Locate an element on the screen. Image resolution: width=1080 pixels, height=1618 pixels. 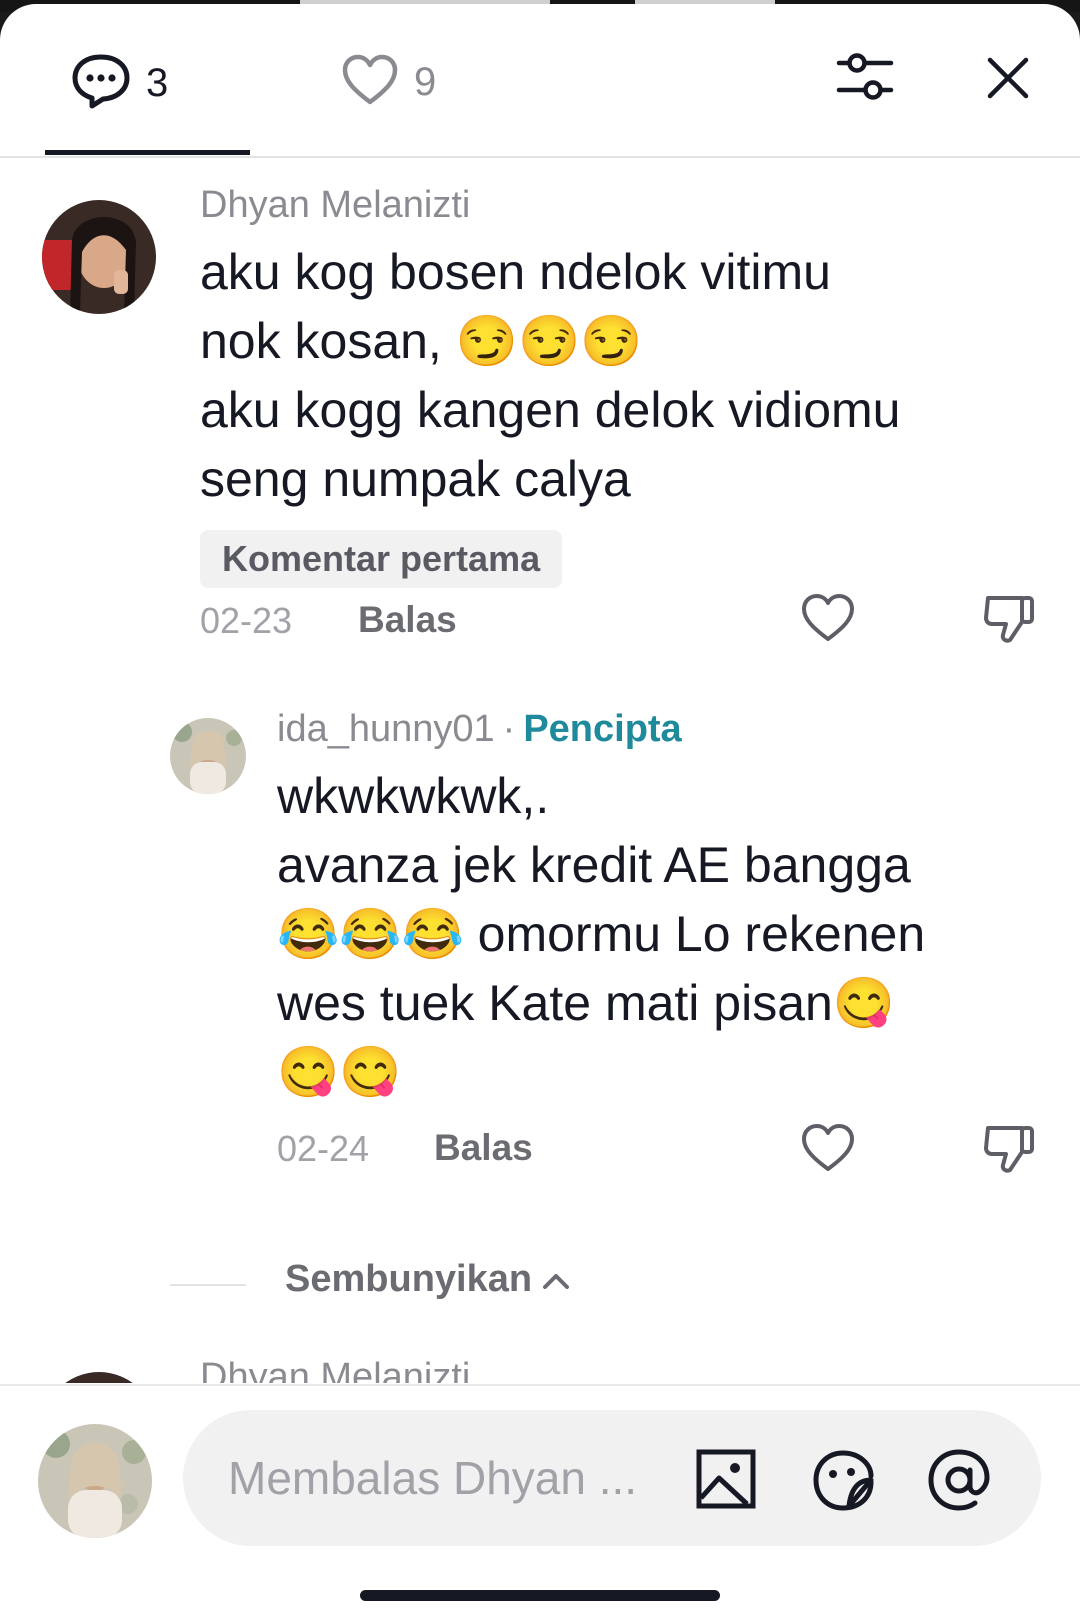
comments-count: 3 is located at coordinates (157, 83).